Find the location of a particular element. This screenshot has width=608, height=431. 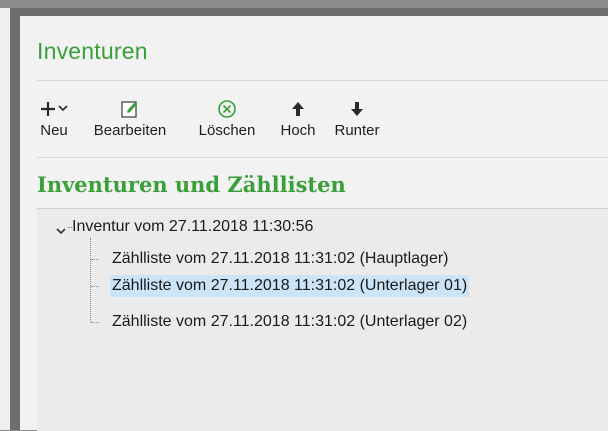

move-down-button: Runter is located at coordinates (357, 125).